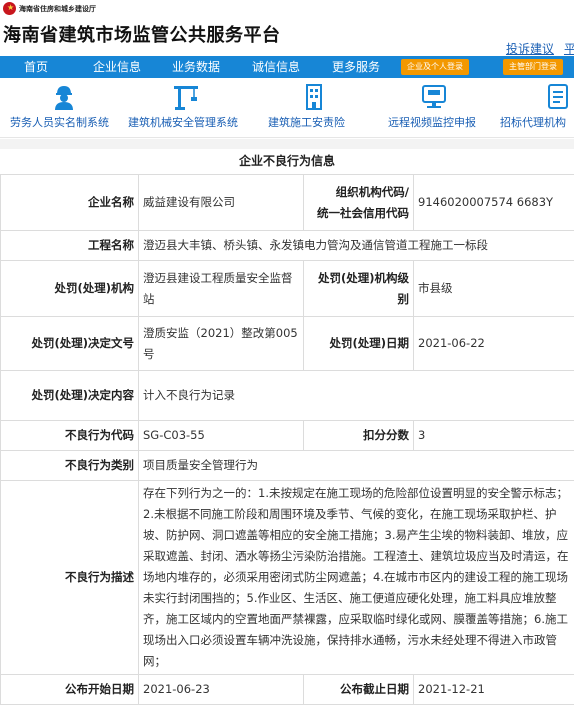 This screenshot has width=574, height=721. What do you see at coordinates (69, 689) in the screenshot?
I see `start-date-label: 公布开始日期` at bounding box center [69, 689].